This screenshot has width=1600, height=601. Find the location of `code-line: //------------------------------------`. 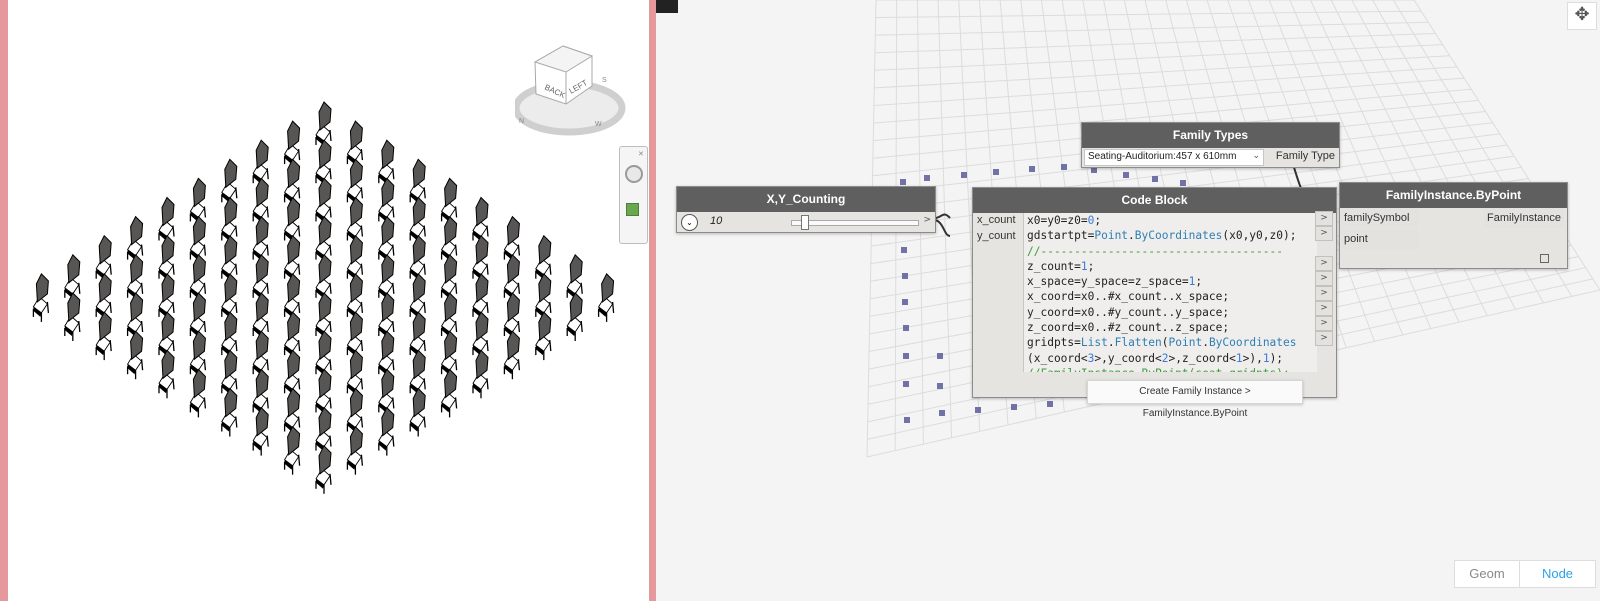

code-line: //------------------------------------ is located at coordinates (1155, 251).